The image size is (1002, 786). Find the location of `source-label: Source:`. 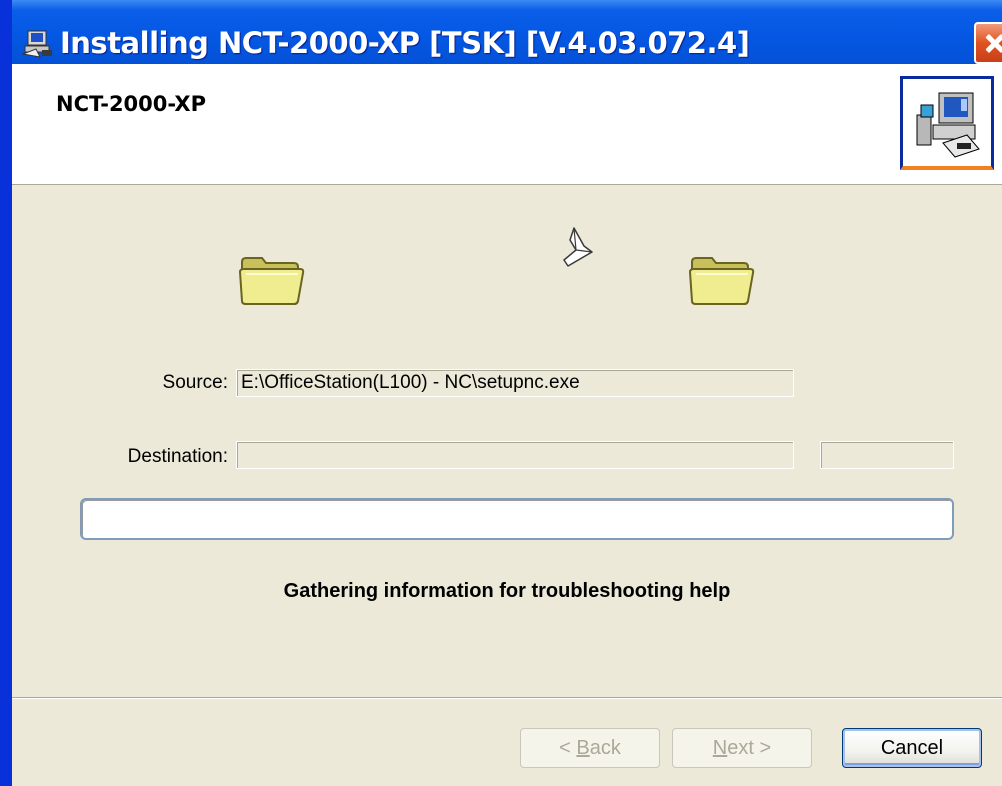

source-label: Source: is located at coordinates (195, 382).